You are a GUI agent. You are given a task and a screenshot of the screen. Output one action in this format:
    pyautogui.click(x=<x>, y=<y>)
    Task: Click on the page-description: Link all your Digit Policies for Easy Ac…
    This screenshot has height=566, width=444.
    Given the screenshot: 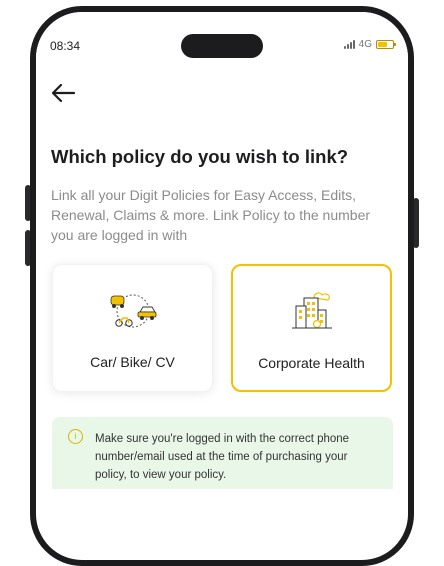 What is the action you would take?
    pyautogui.click(x=211, y=215)
    